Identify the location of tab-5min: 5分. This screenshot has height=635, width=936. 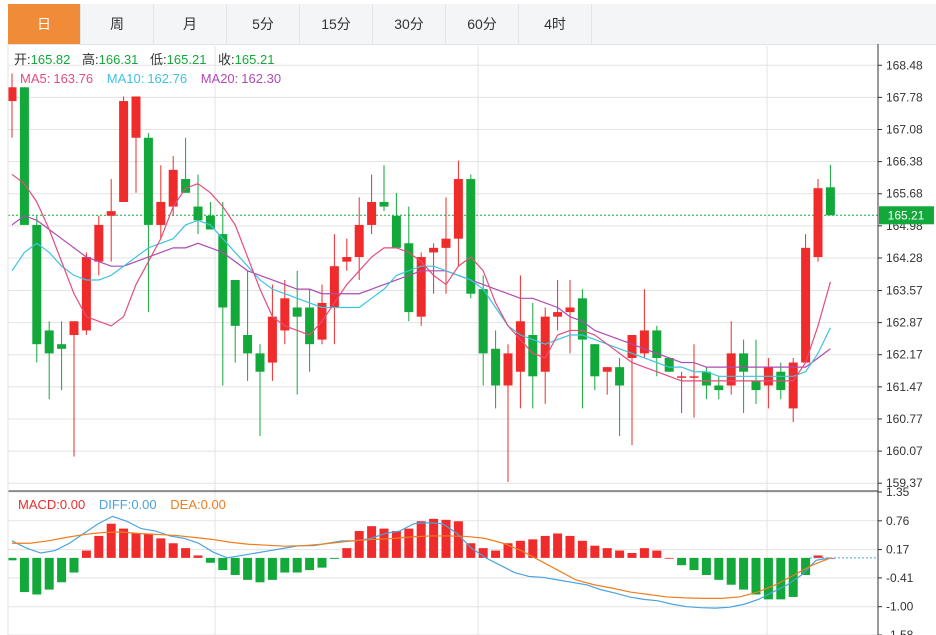
(263, 24).